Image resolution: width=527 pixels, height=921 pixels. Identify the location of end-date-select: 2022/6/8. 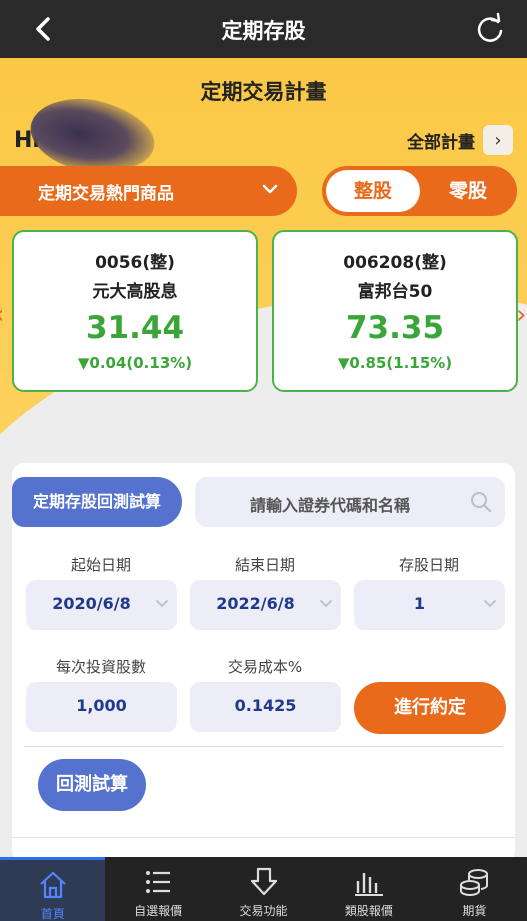
(265, 605).